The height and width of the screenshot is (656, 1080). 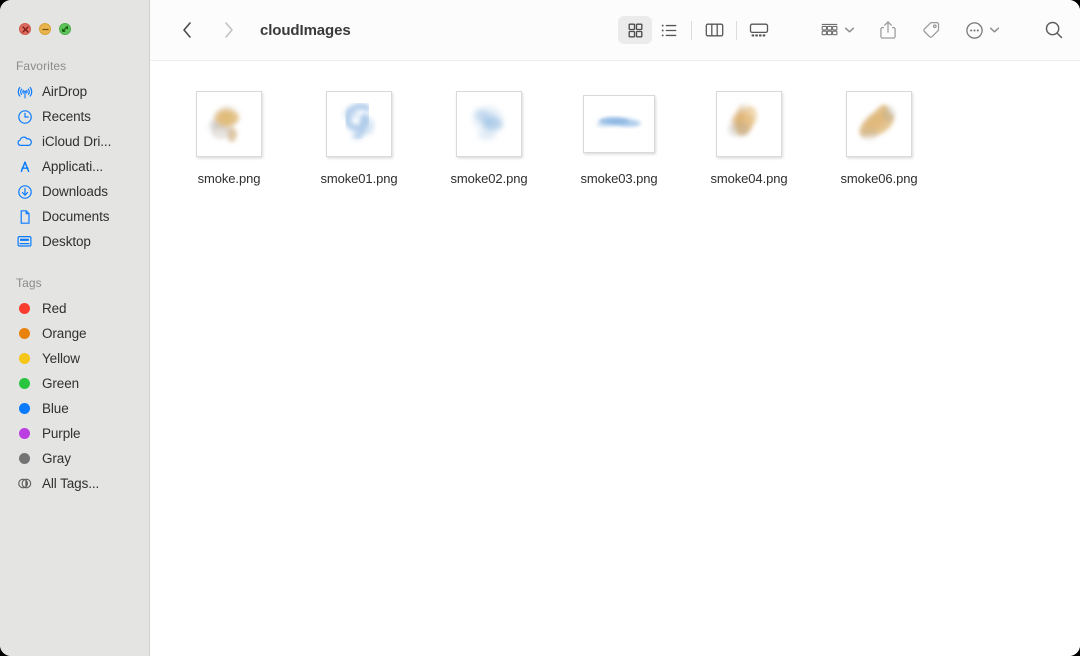 What do you see at coordinates (879, 178) in the screenshot?
I see `file-name: smoke06.png` at bounding box center [879, 178].